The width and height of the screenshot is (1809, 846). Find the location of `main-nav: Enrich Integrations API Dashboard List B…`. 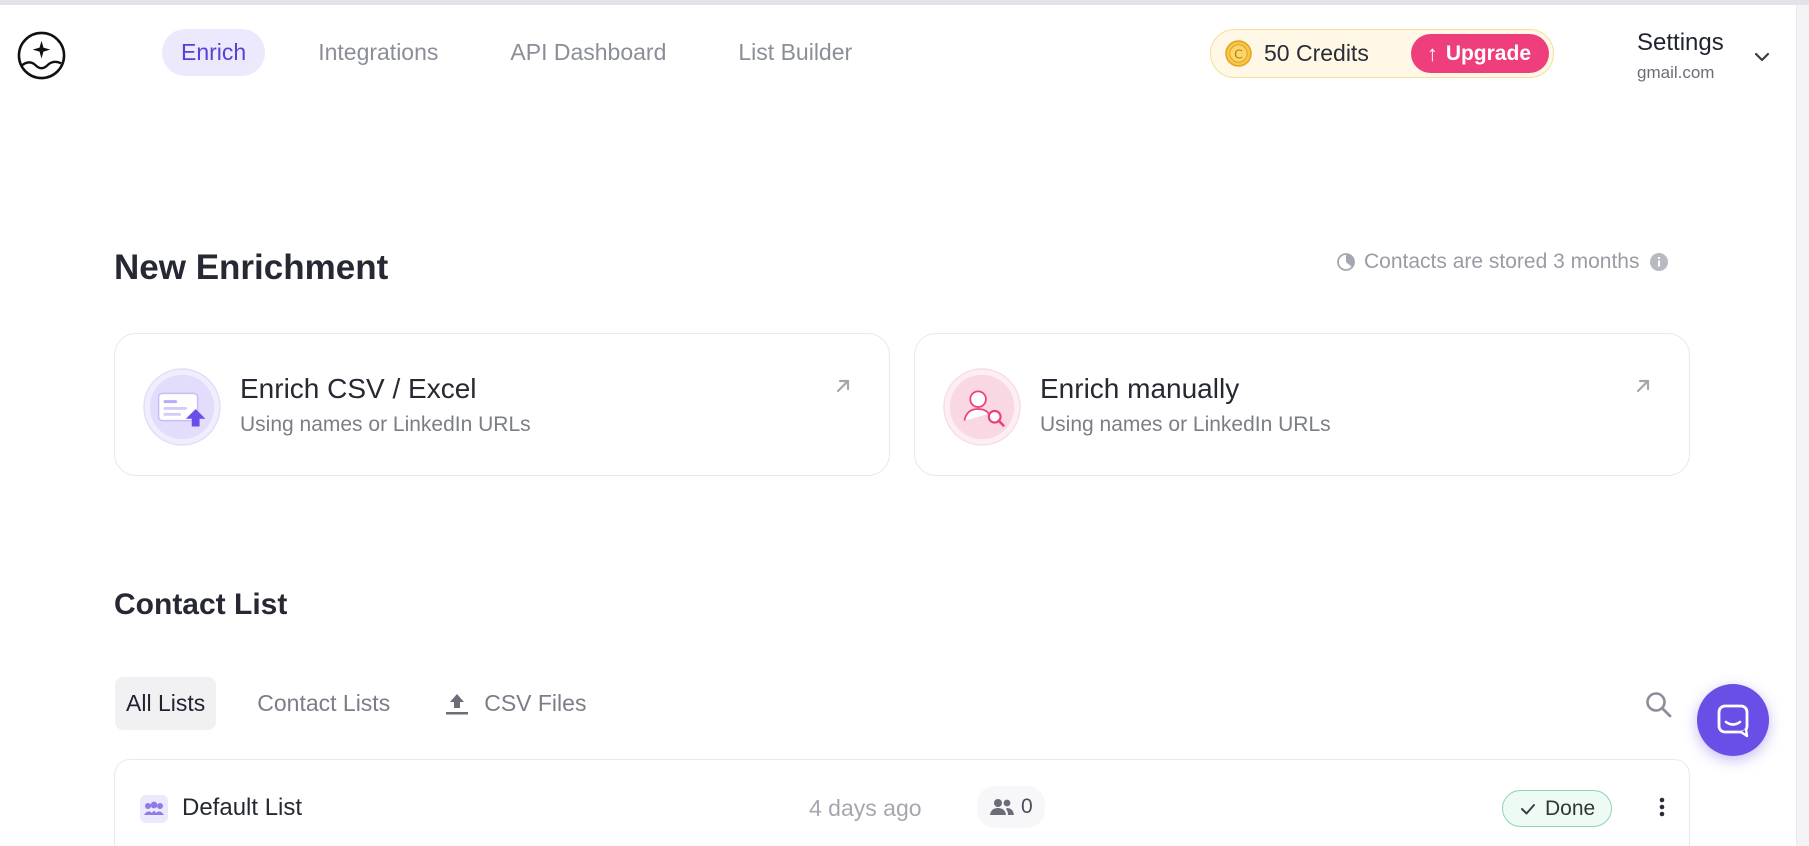

main-nav: Enrich Integrations API Dashboard List B… is located at coordinates (533, 52).